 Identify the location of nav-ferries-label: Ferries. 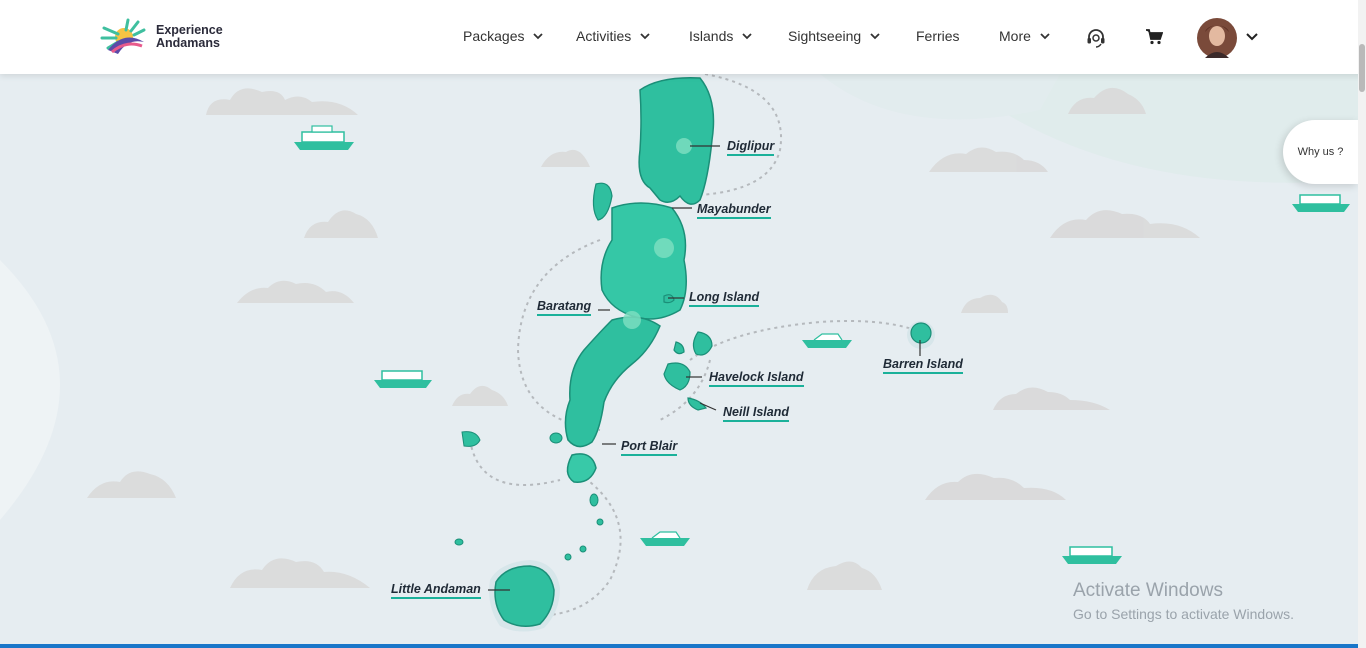
(938, 36).